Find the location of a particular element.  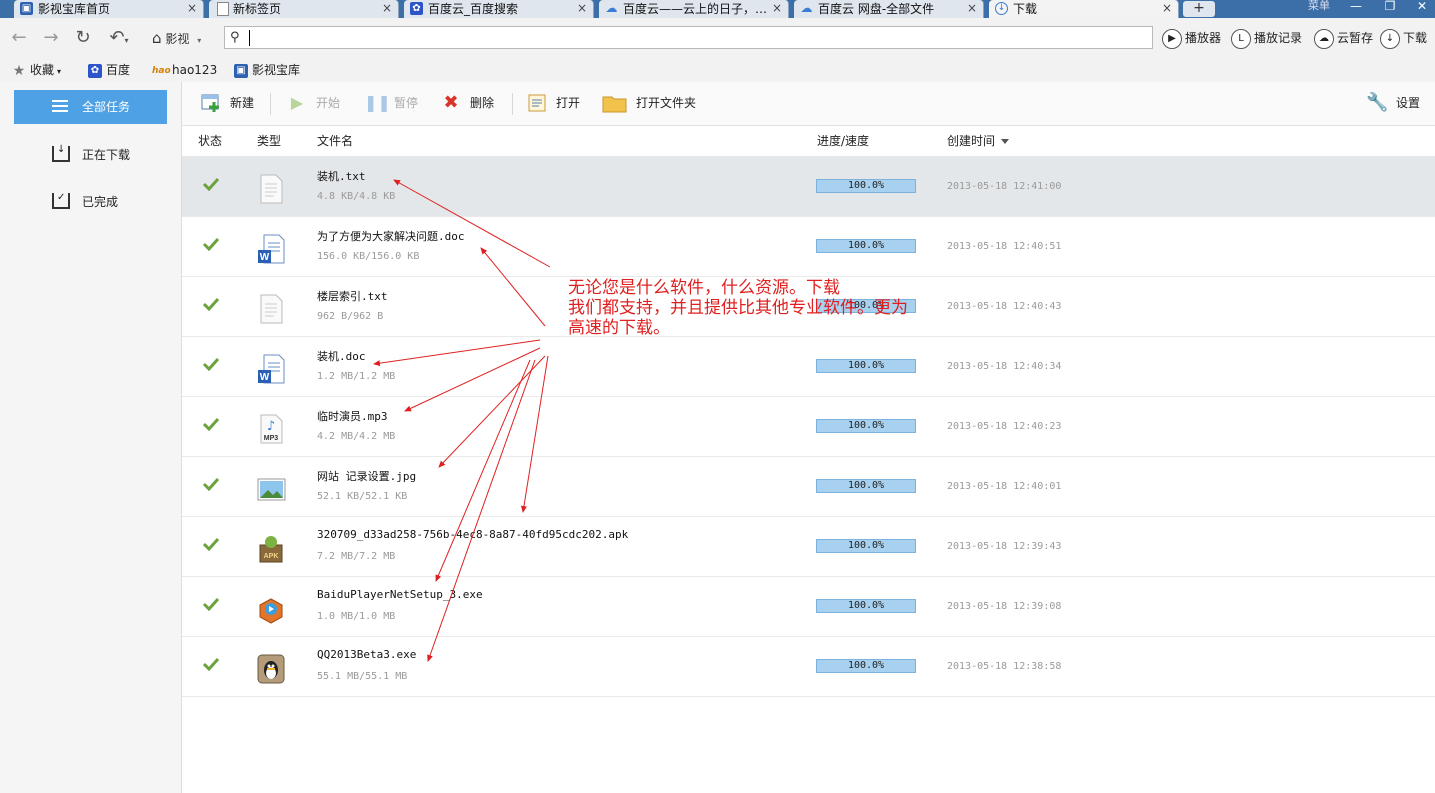

download-icon: ↓ is located at coordinates (1001, 8).